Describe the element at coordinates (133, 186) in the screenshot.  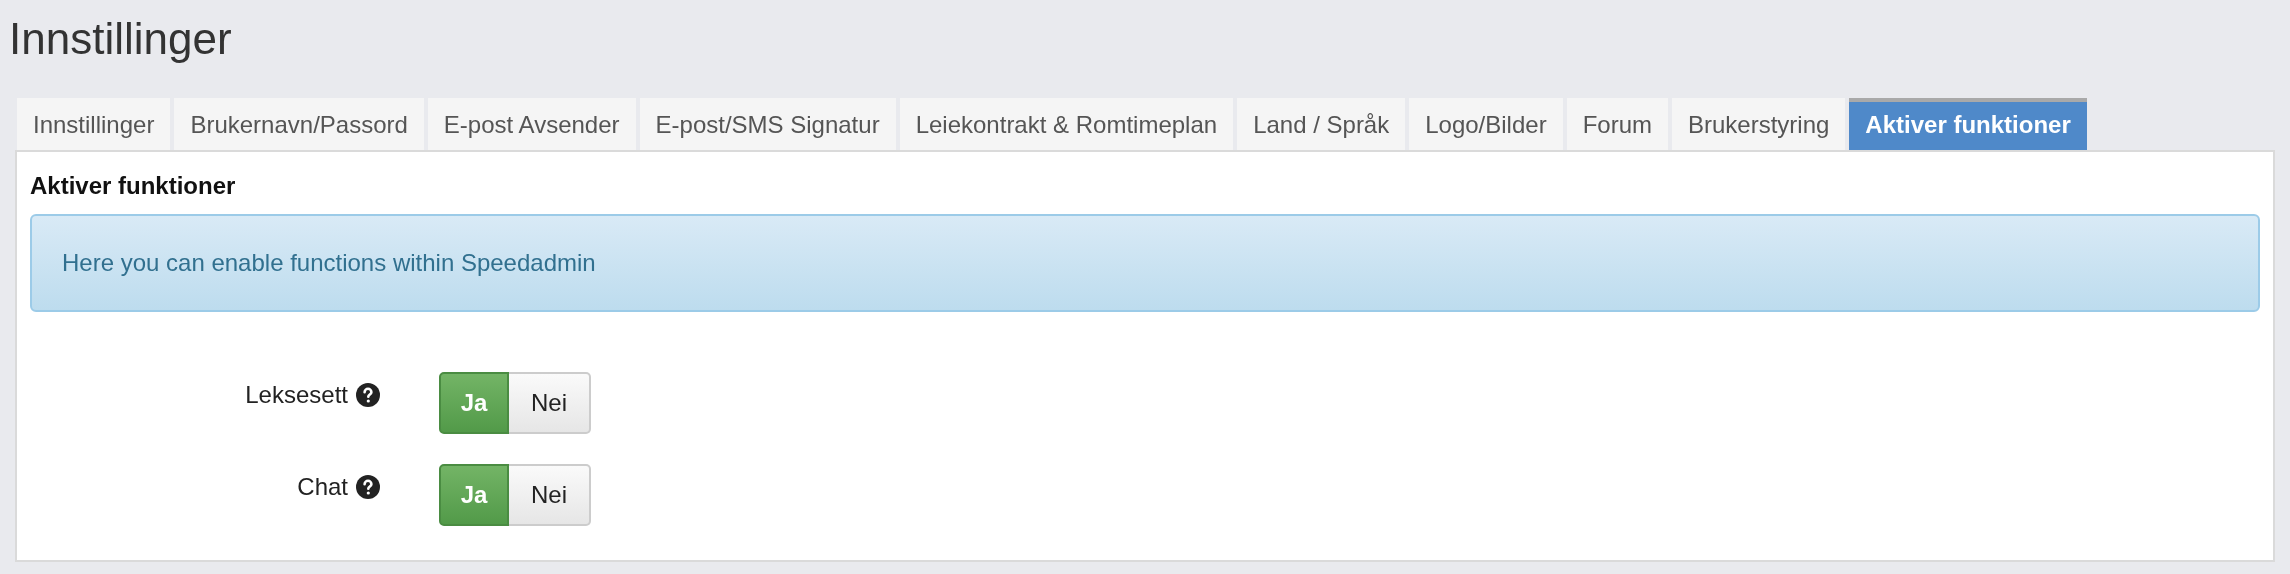
I see `section-title: Aktiver funktioner` at that location.